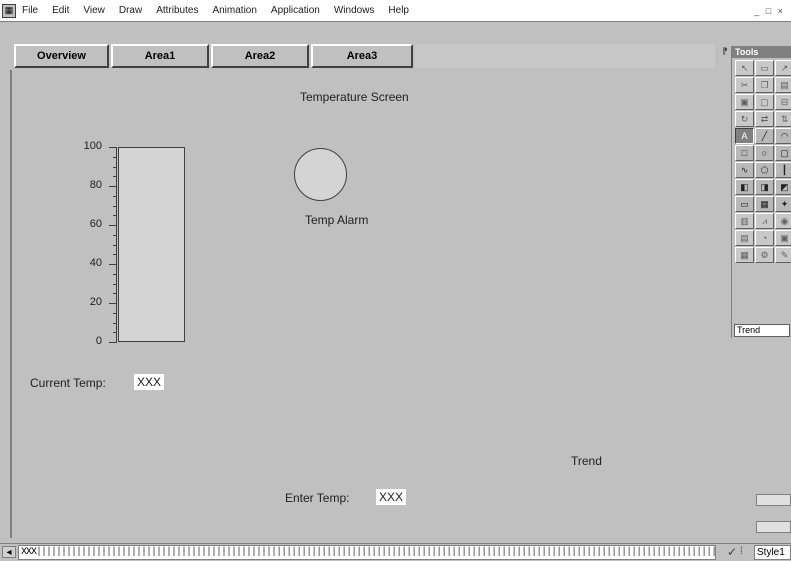 The height and width of the screenshot is (561, 791). Describe the element at coordinates (762, 330) in the screenshot. I see `tools-field: Trend` at that location.